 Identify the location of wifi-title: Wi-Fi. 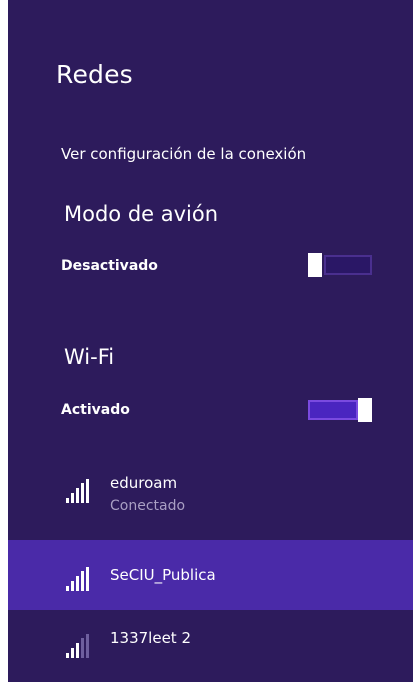
(89, 357).